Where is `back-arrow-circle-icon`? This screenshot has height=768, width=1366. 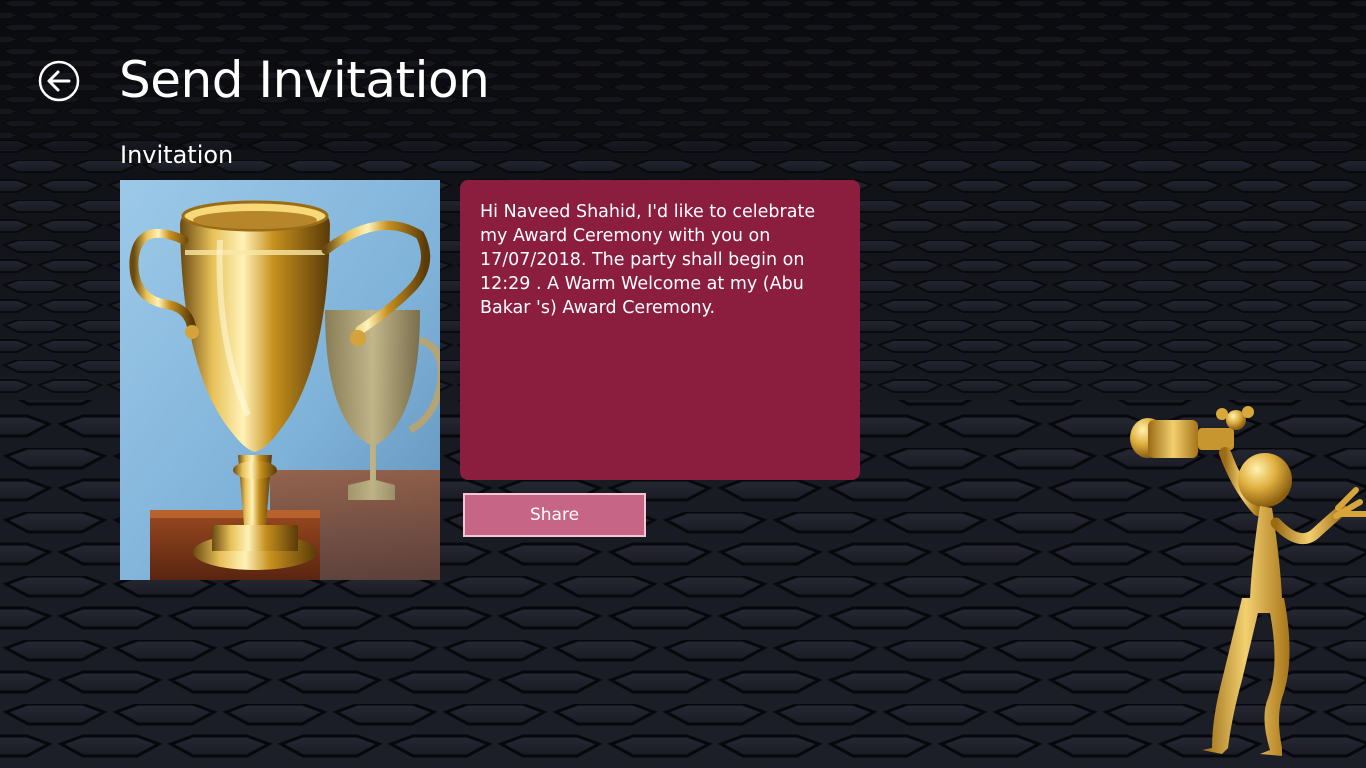 back-arrow-circle-icon is located at coordinates (59, 81).